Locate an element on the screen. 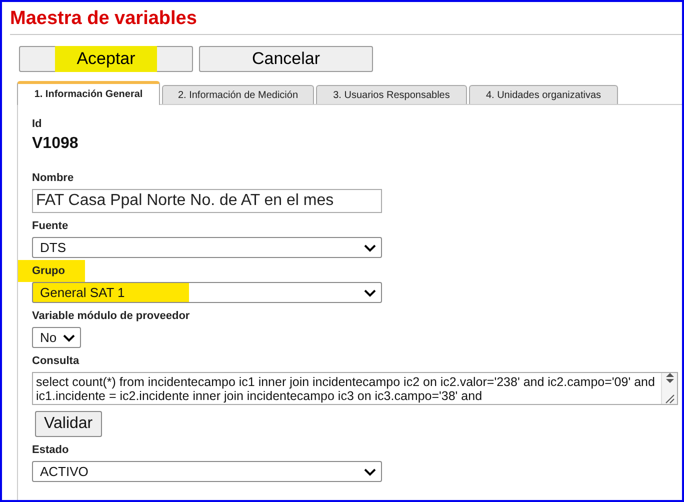 This screenshot has height=502, width=684. tab: 2. Información de Medición is located at coordinates (238, 94).